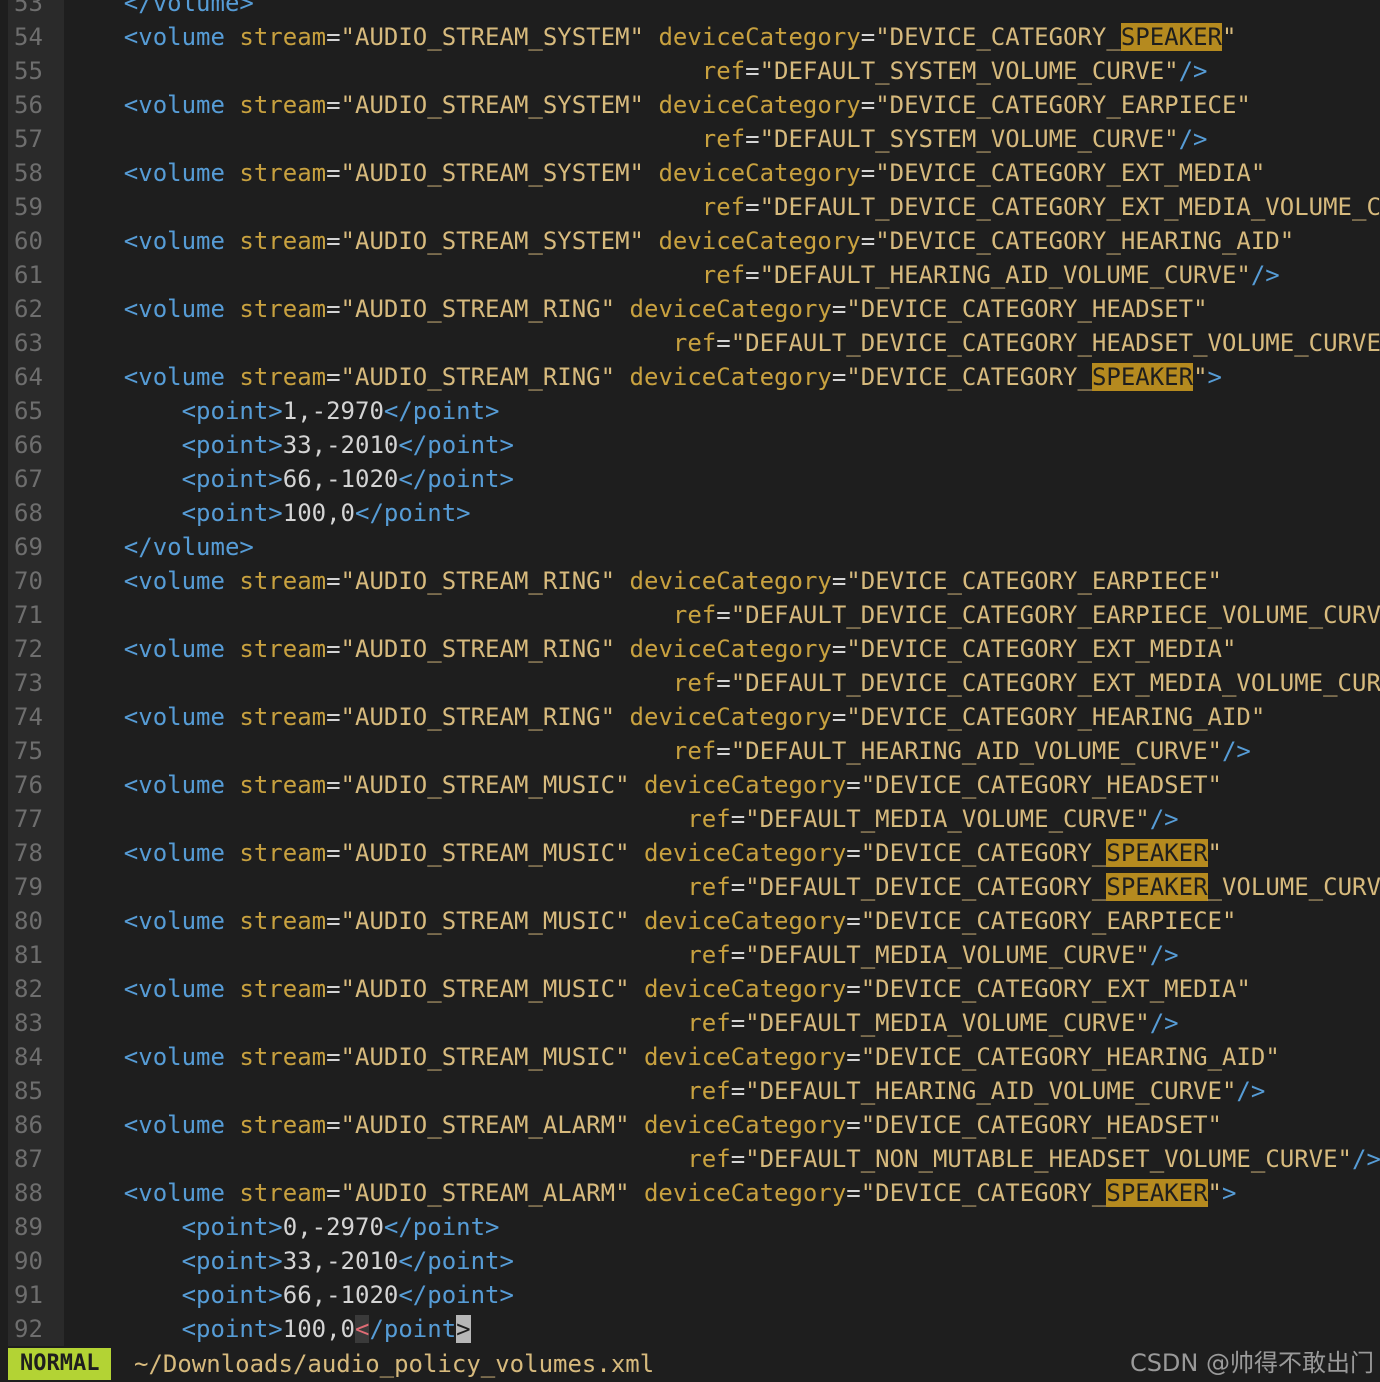 The image size is (1380, 1382). I want to click on code-token: =, so click(333, 581).